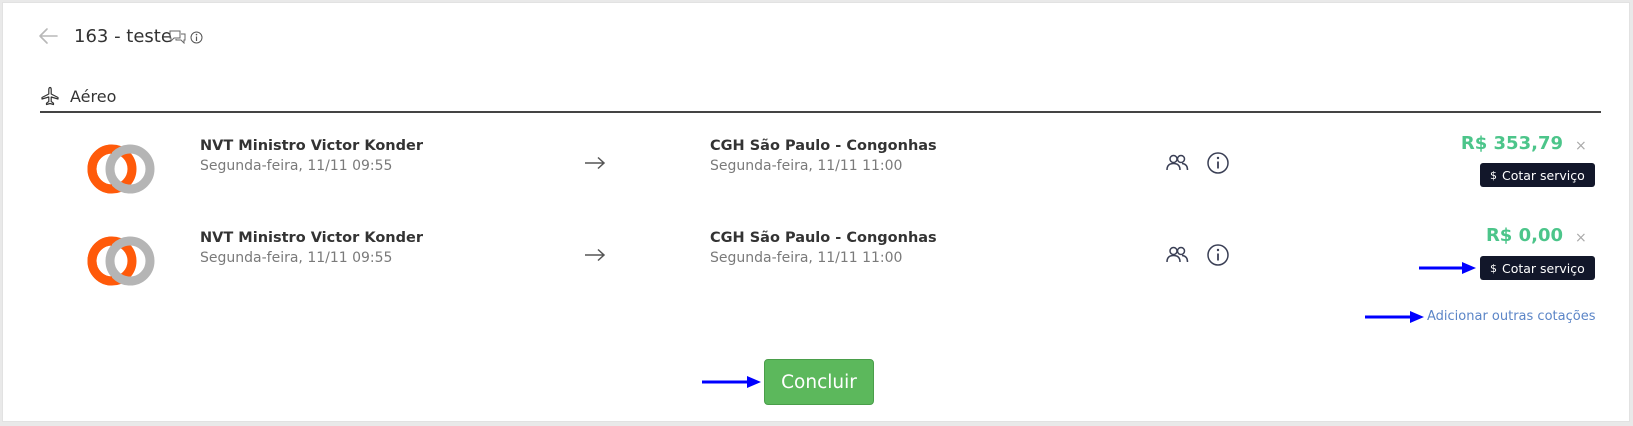 The height and width of the screenshot is (426, 1633). I want to click on title-icons, so click(186, 37).